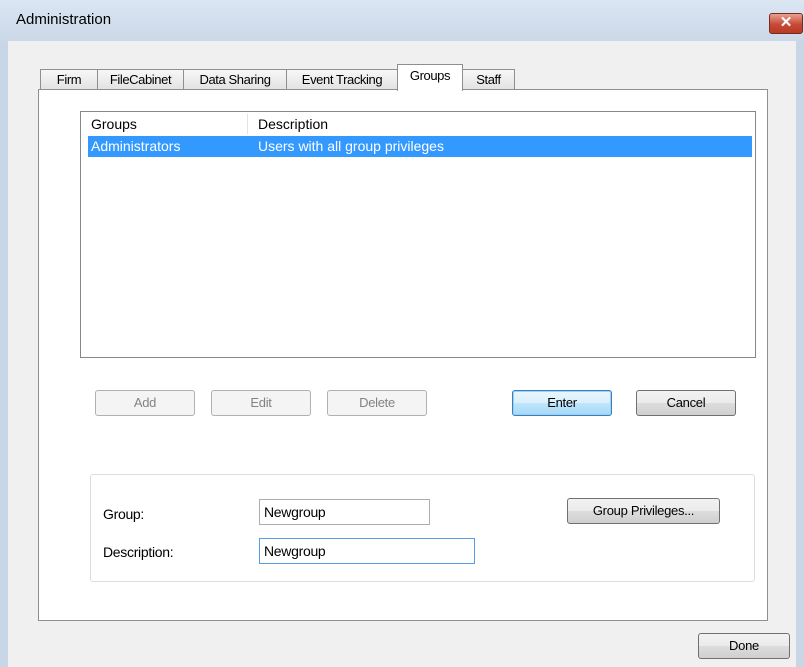 Image resolution: width=804 pixels, height=667 pixels. What do you see at coordinates (562, 403) in the screenshot?
I see `enter-button: Enter` at bounding box center [562, 403].